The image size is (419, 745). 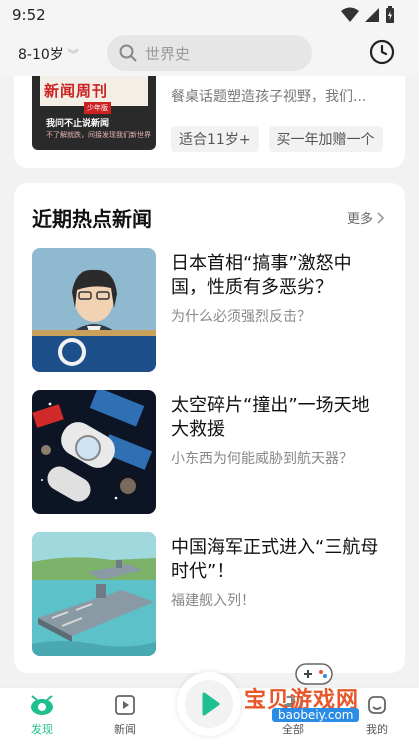 I want to click on watermark-url: baobeiy.com, so click(x=316, y=715).